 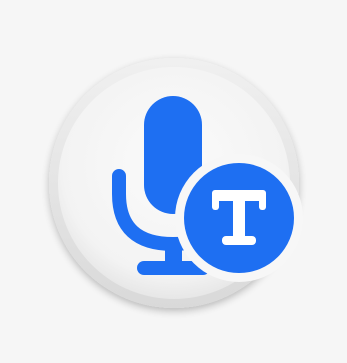 I want to click on text-badge-icon, so click(x=239, y=218).